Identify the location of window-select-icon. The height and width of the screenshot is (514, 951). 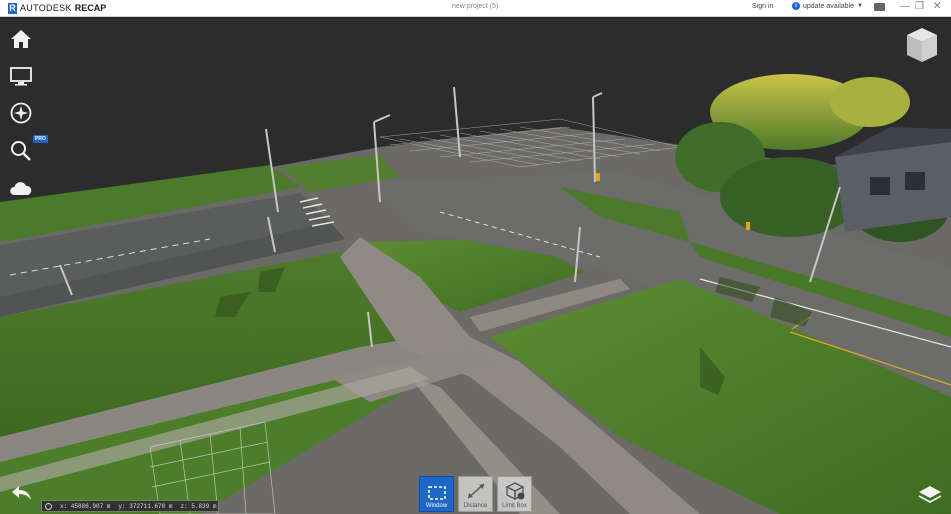
(436, 493).